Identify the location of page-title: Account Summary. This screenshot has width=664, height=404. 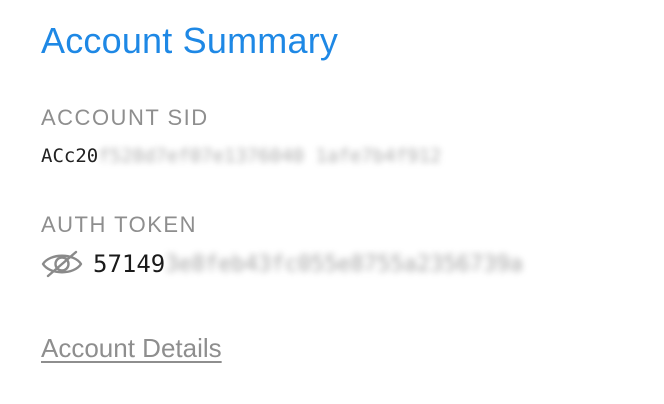
(190, 40).